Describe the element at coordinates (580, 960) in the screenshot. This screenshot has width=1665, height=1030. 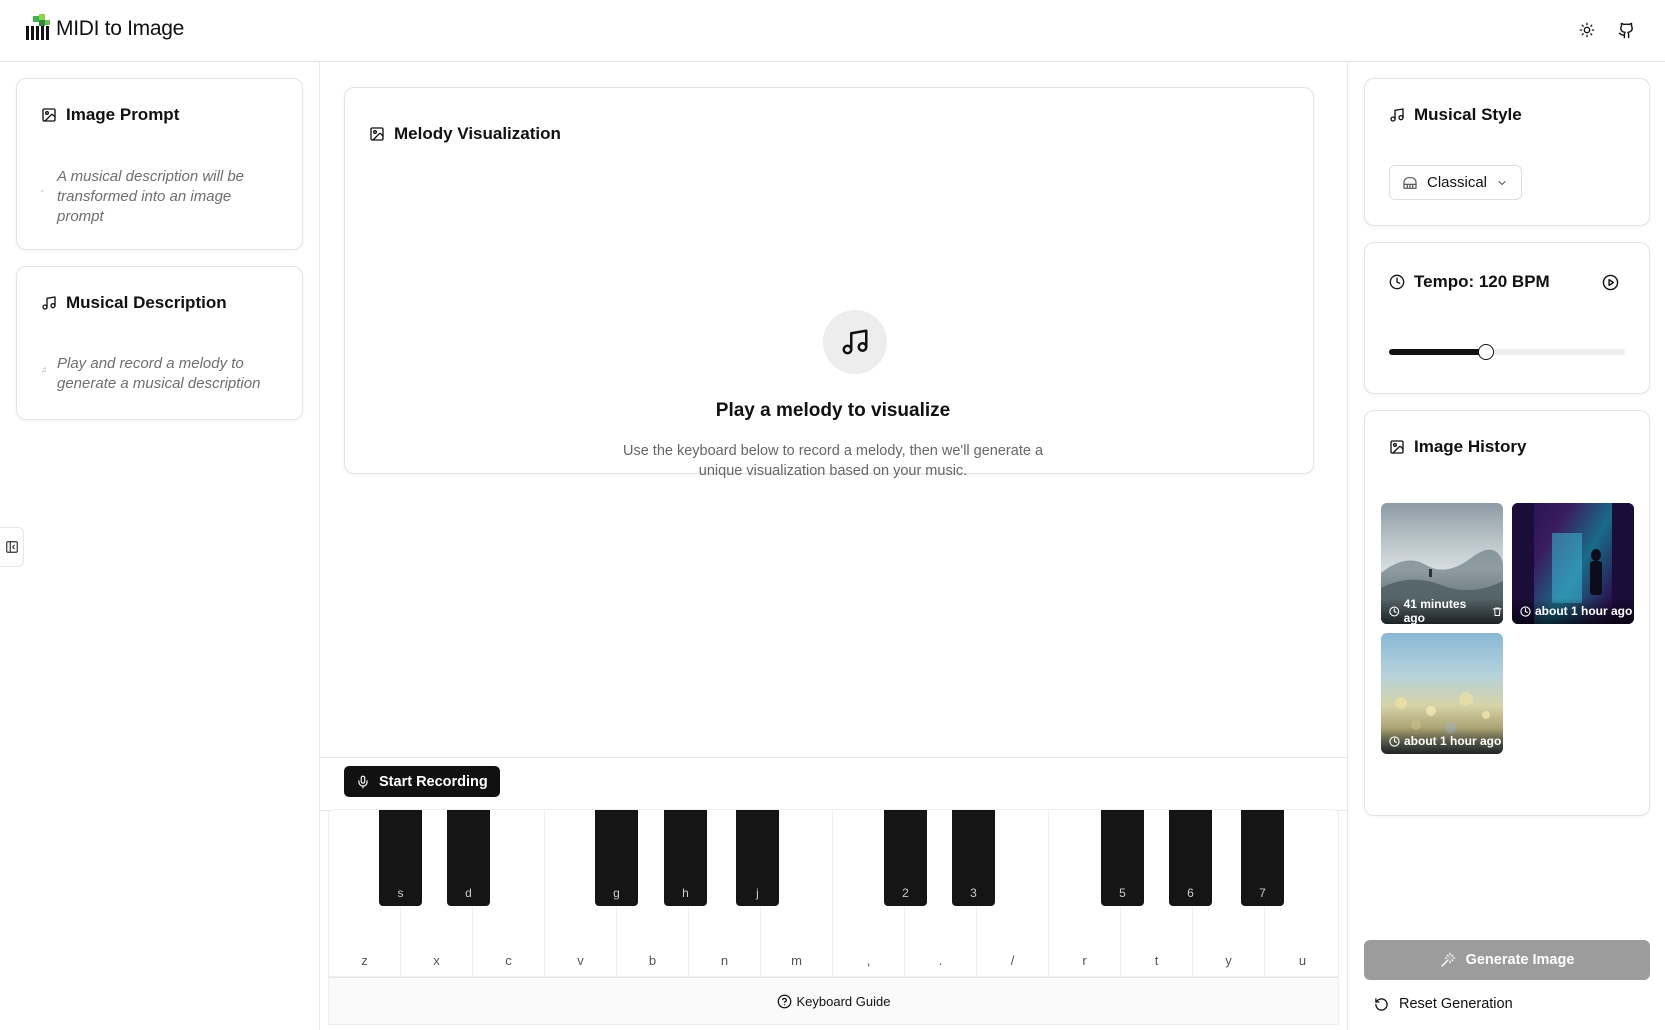
I see `key-label: v` at that location.